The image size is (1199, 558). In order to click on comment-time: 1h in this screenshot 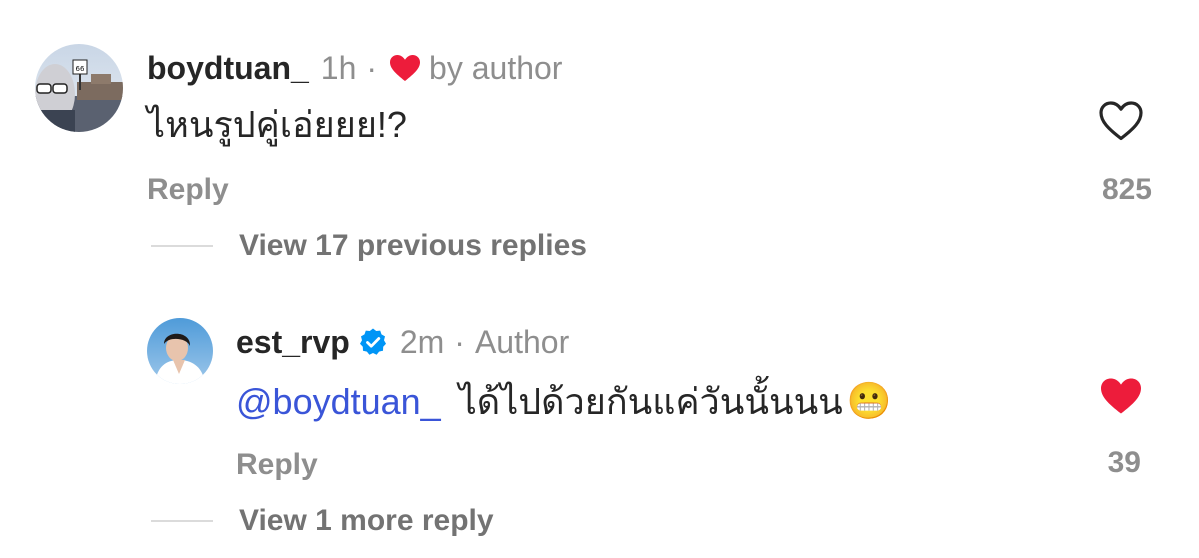, I will do `click(338, 67)`.